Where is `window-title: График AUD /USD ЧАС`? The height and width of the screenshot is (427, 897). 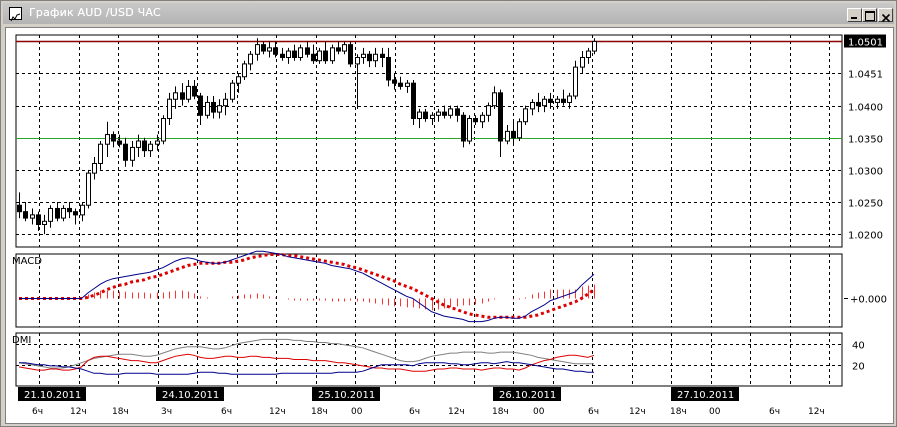
window-title: График AUD /USD ЧАС is located at coordinates (95, 12).